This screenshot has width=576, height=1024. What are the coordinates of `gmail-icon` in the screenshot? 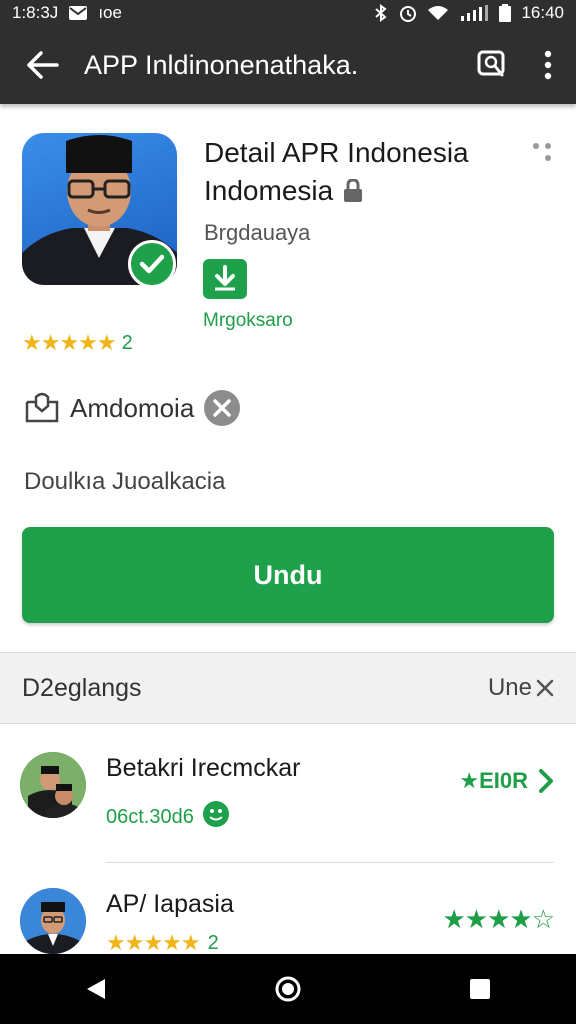 It's located at (78, 13).